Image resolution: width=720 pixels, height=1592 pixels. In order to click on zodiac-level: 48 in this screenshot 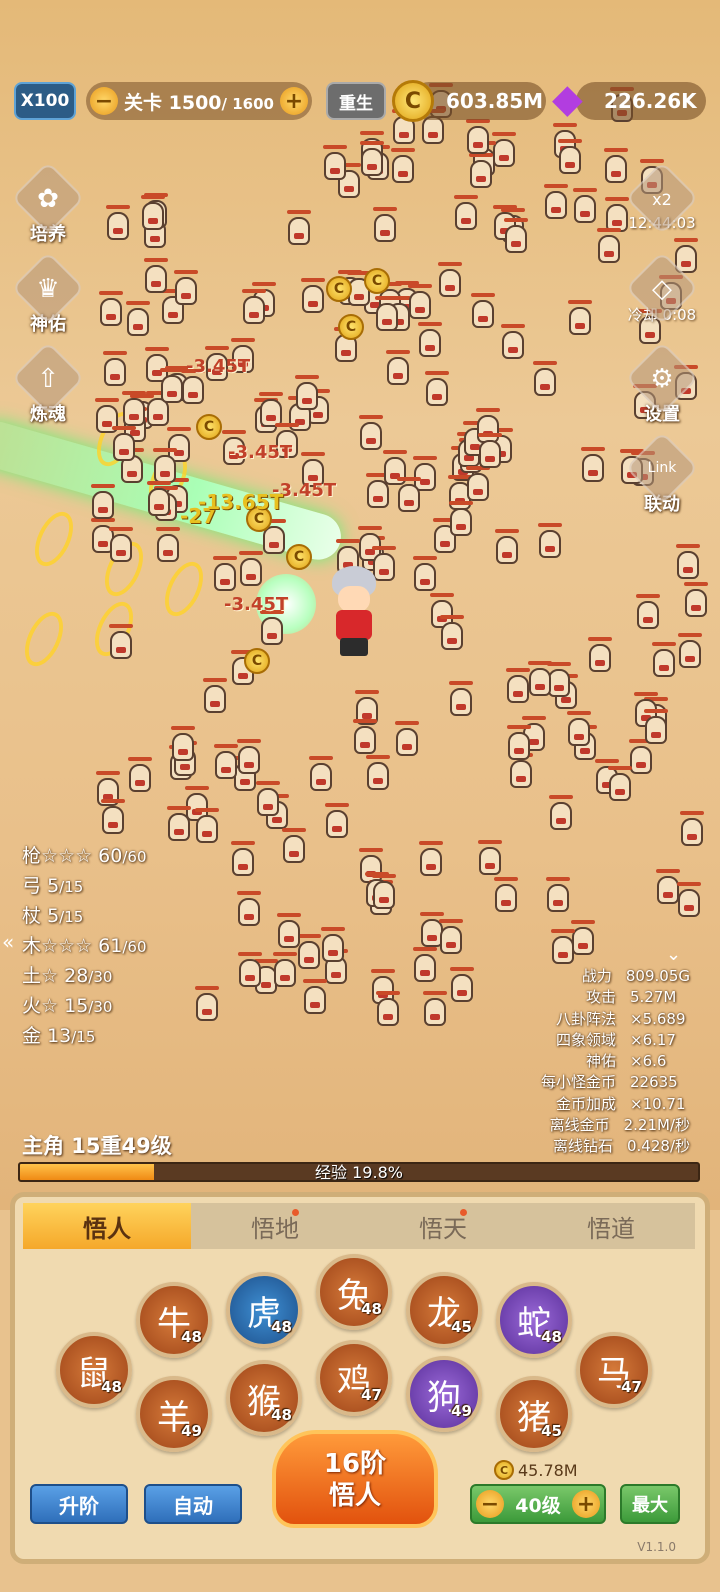, I will do `click(371, 1309)`.